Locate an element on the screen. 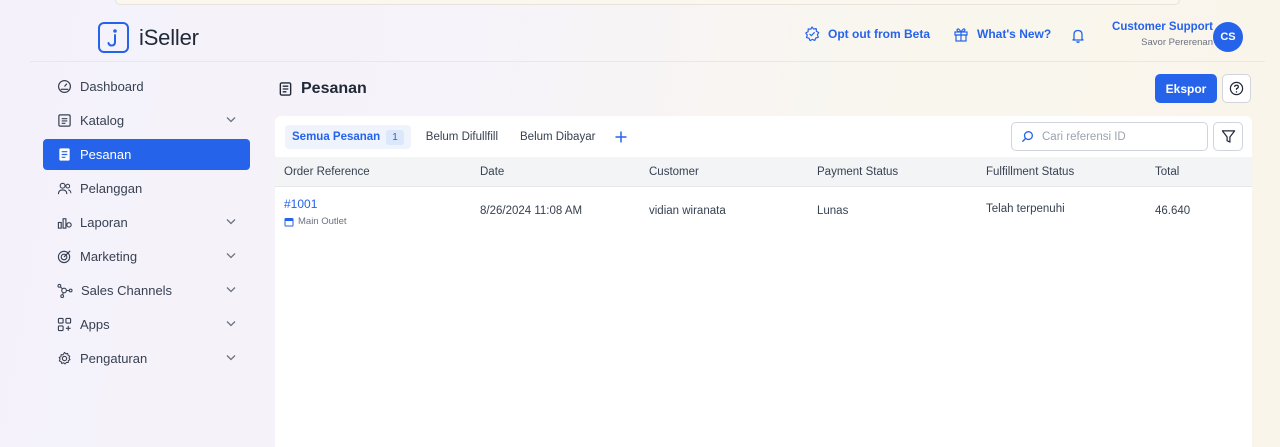  sidebar-item-label: Pengaturan is located at coordinates (114, 358).